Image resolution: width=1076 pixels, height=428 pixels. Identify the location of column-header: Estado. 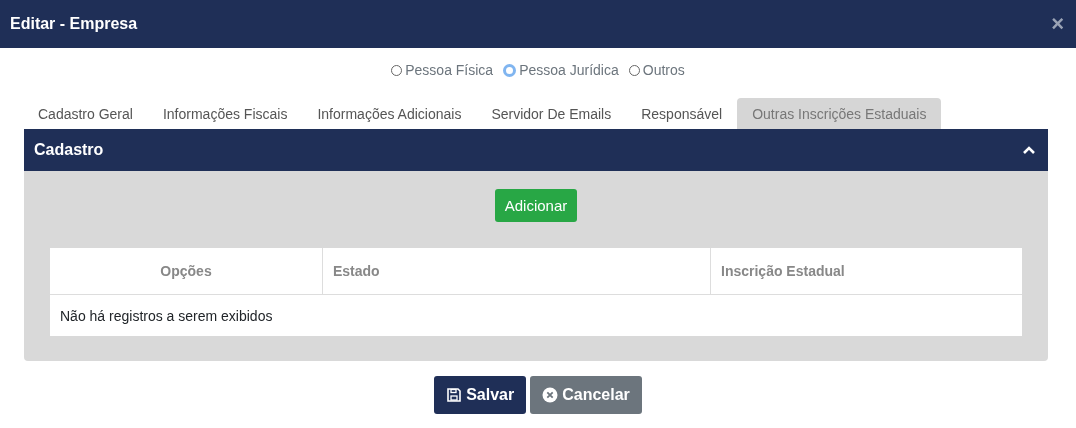
(516, 271).